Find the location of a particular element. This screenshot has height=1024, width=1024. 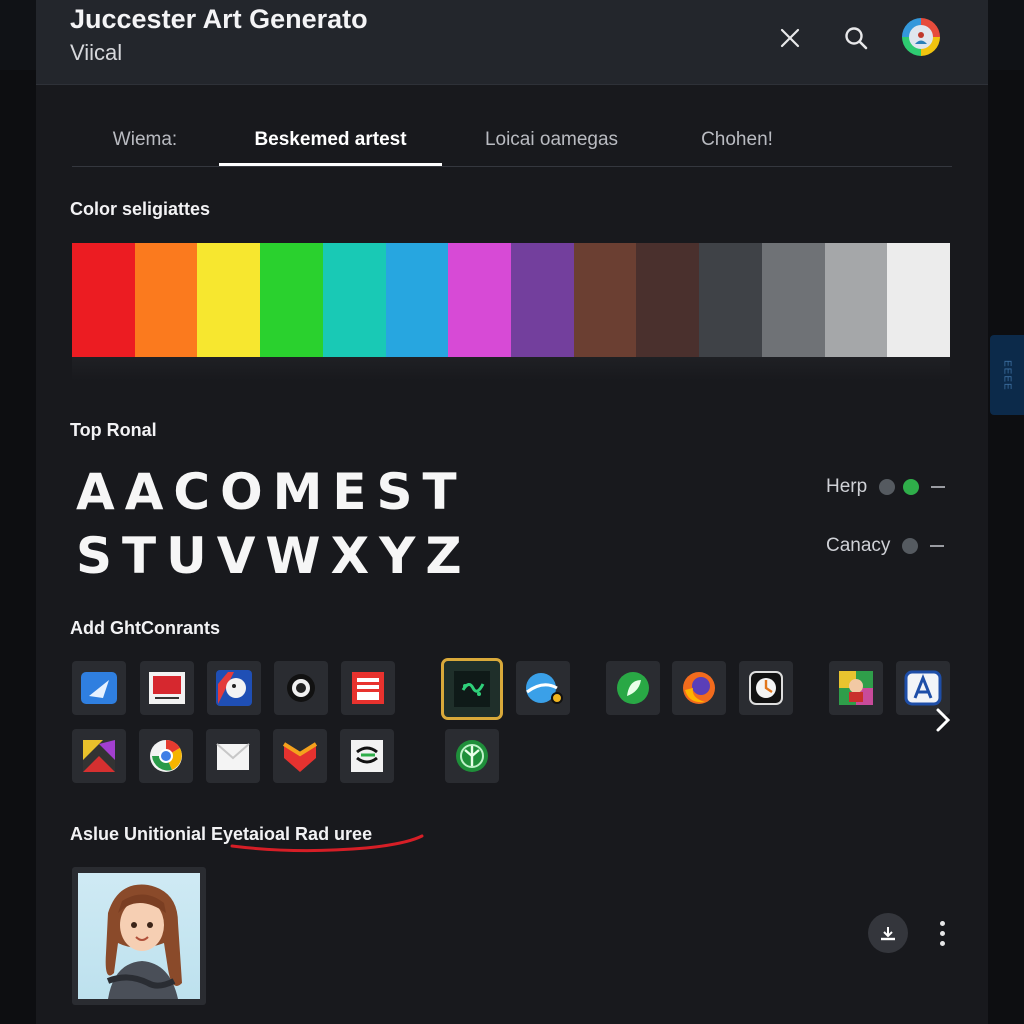

app-tile-firefox is located at coordinates (699, 688).